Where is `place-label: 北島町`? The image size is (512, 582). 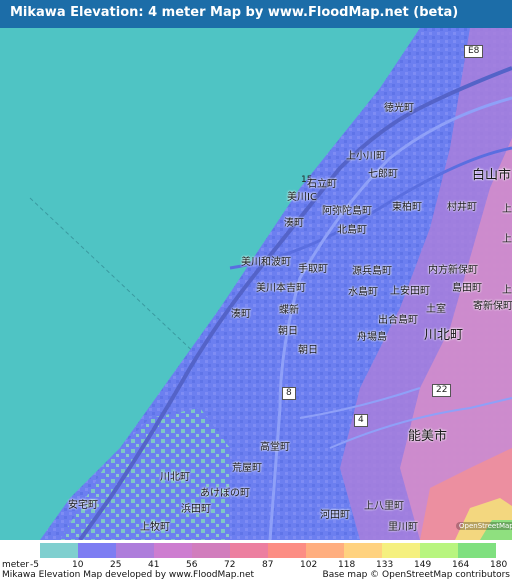 place-label: 北島町 is located at coordinates (352, 230).